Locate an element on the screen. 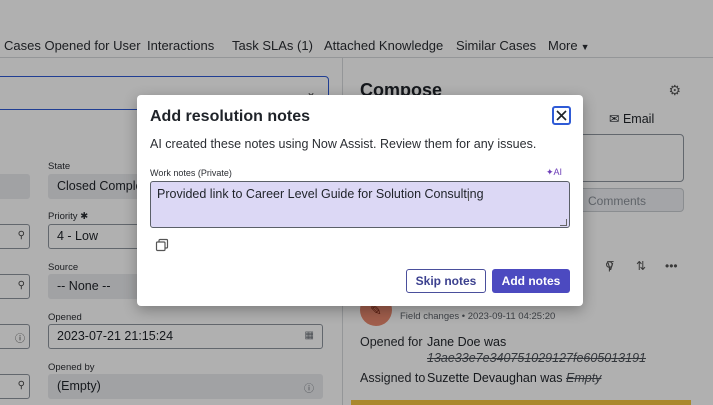 This screenshot has width=713, height=405. copy-icon is located at coordinates (162, 245).